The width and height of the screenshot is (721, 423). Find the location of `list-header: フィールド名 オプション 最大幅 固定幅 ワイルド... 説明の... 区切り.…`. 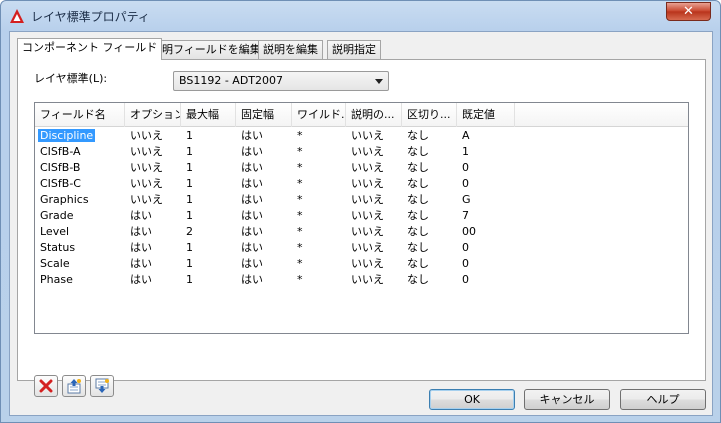

list-header: フィールド名 オプション 最大幅 固定幅 ワイルド... 説明の... 区切り.… is located at coordinates (361, 115).